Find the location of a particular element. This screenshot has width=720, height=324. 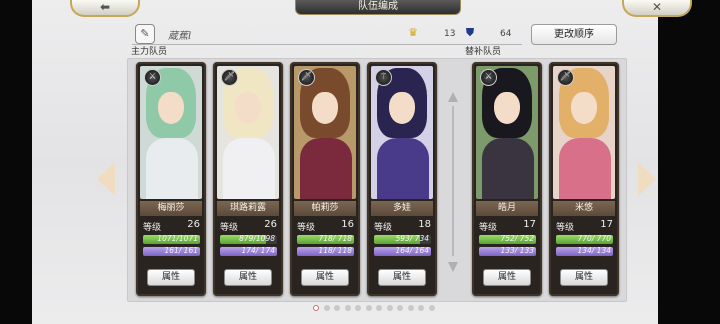

character-portrait: ⚚ is located at coordinates (402, 132).